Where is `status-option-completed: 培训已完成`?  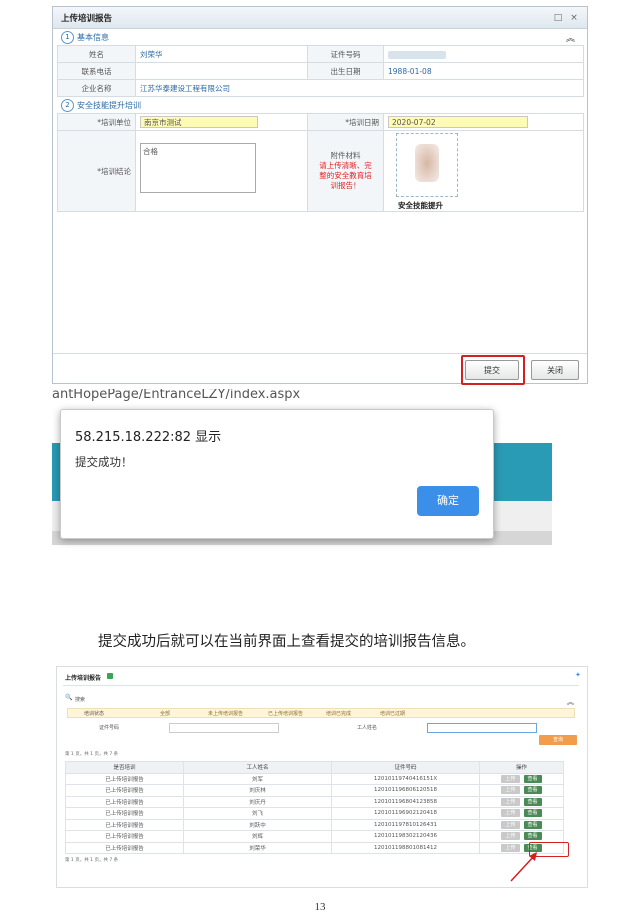 status-option-completed: 培训已完成 is located at coordinates (338, 713).